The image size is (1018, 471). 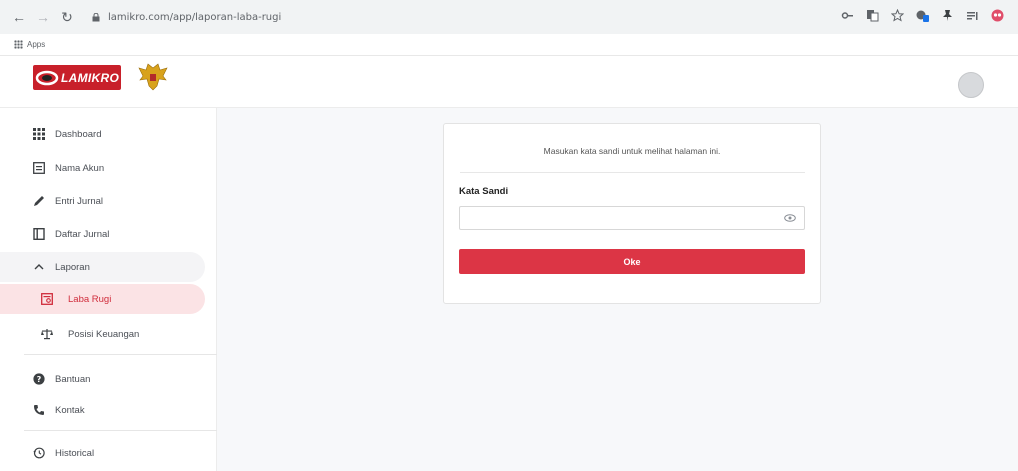 I want to click on sidebar-item-label: Nama Akun, so click(x=80, y=168).